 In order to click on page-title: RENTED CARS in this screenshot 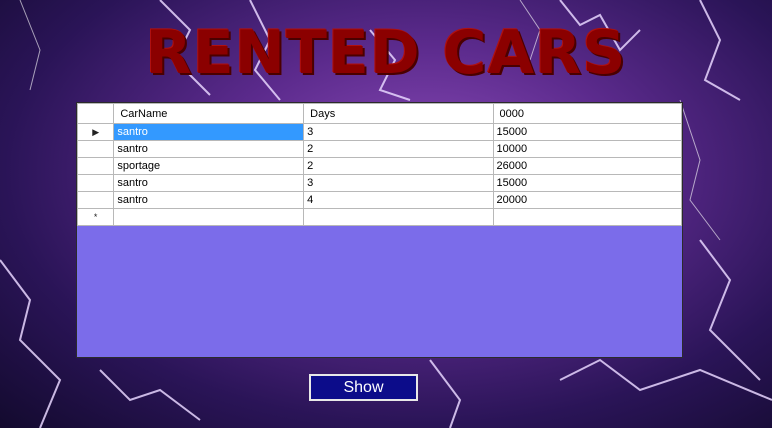, I will do `click(386, 53)`.